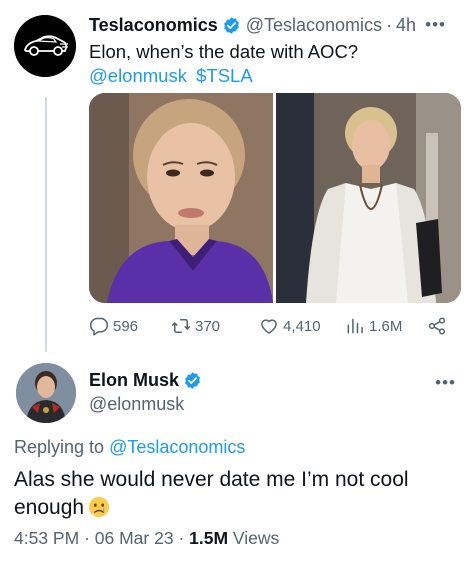  Describe the element at coordinates (134, 380) in the screenshot. I see `display-name-text: Elon Musk` at that location.